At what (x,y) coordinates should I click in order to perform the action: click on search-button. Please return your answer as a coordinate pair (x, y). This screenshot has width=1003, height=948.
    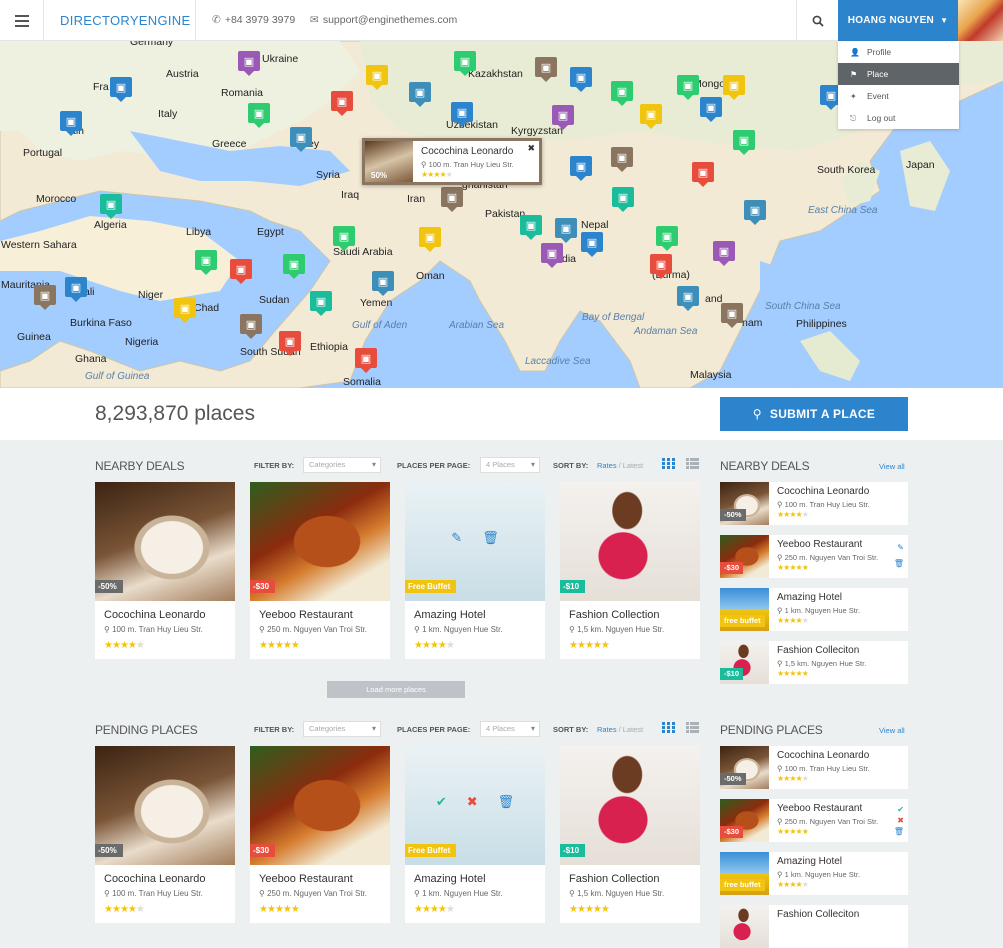
    Looking at the image, I should click on (817, 20).